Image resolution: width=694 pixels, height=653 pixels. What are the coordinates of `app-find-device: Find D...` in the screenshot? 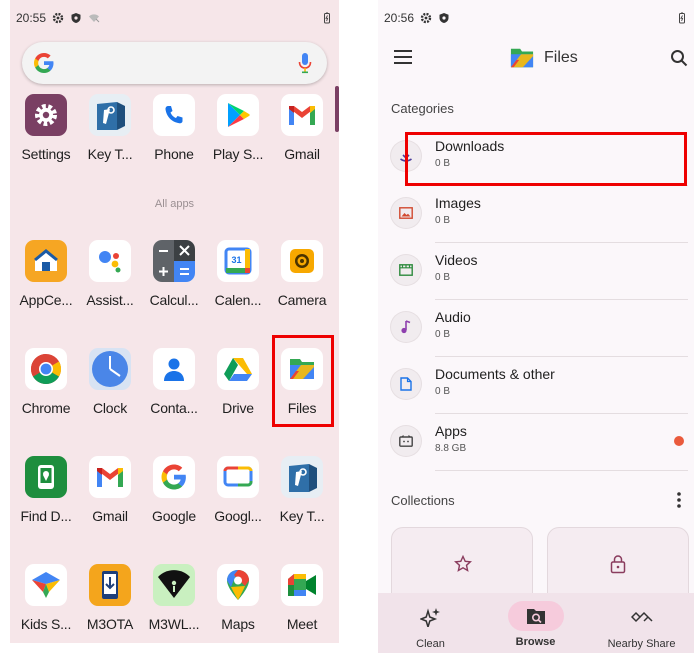 It's located at (46, 490).